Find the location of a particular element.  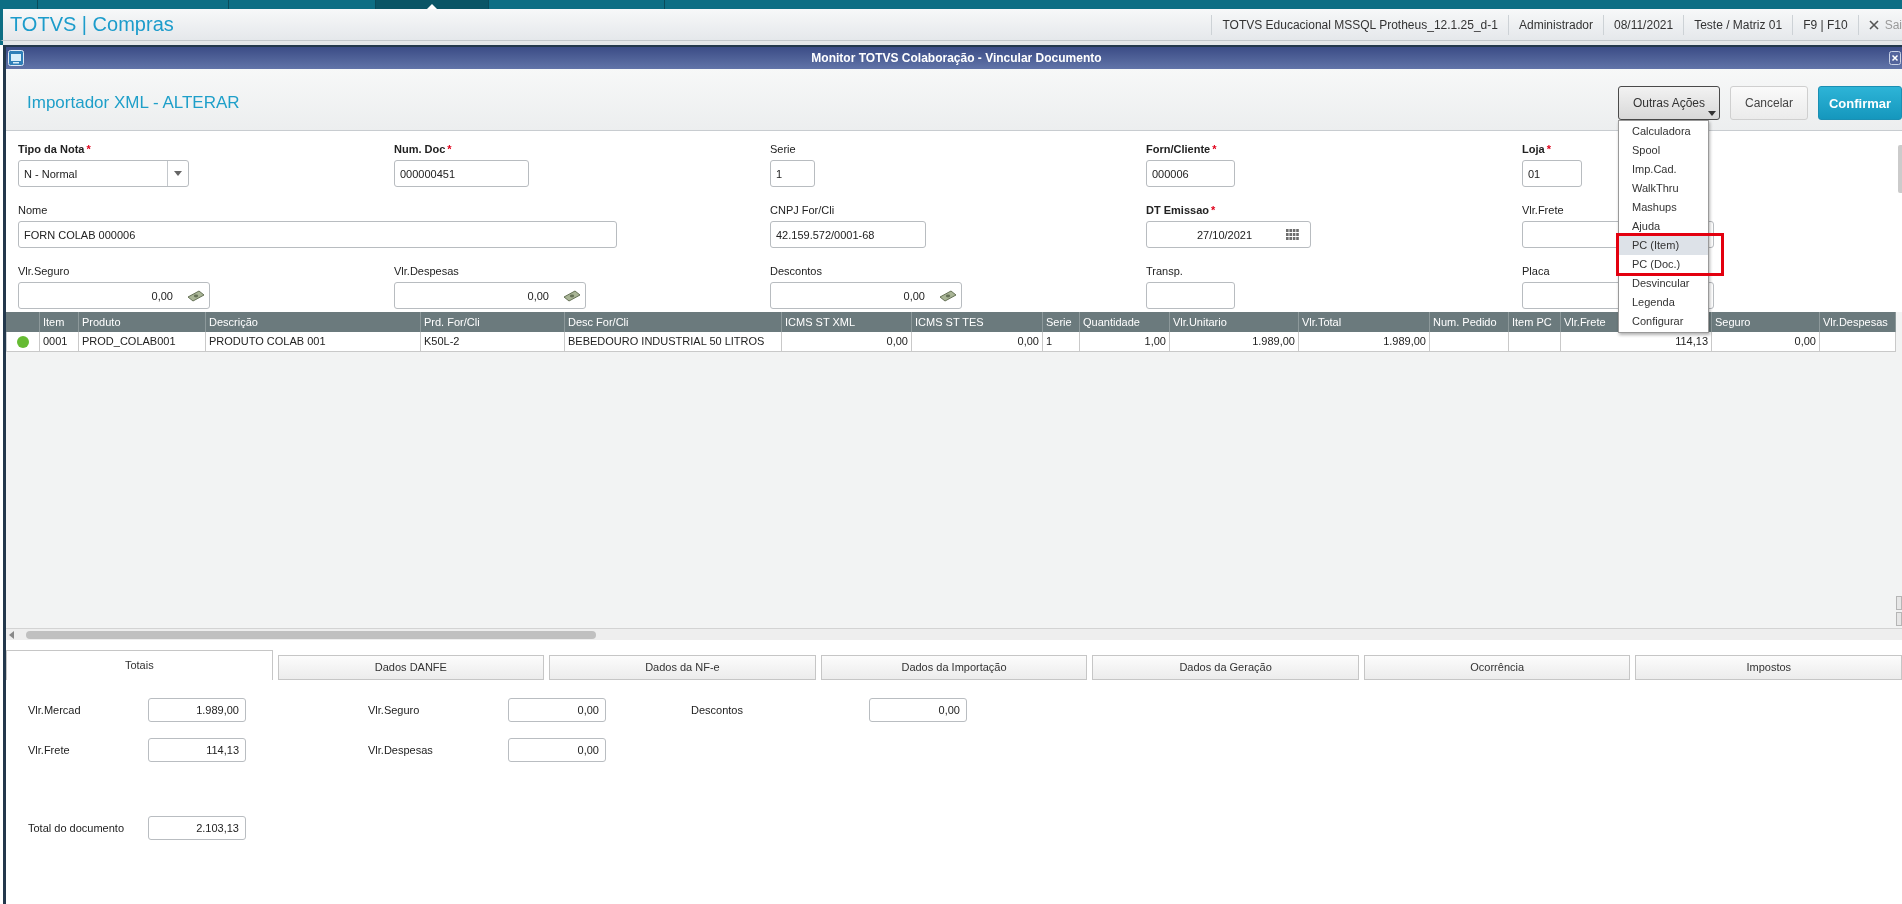

status-item: 08/11/2021 is located at coordinates (1643, 24).